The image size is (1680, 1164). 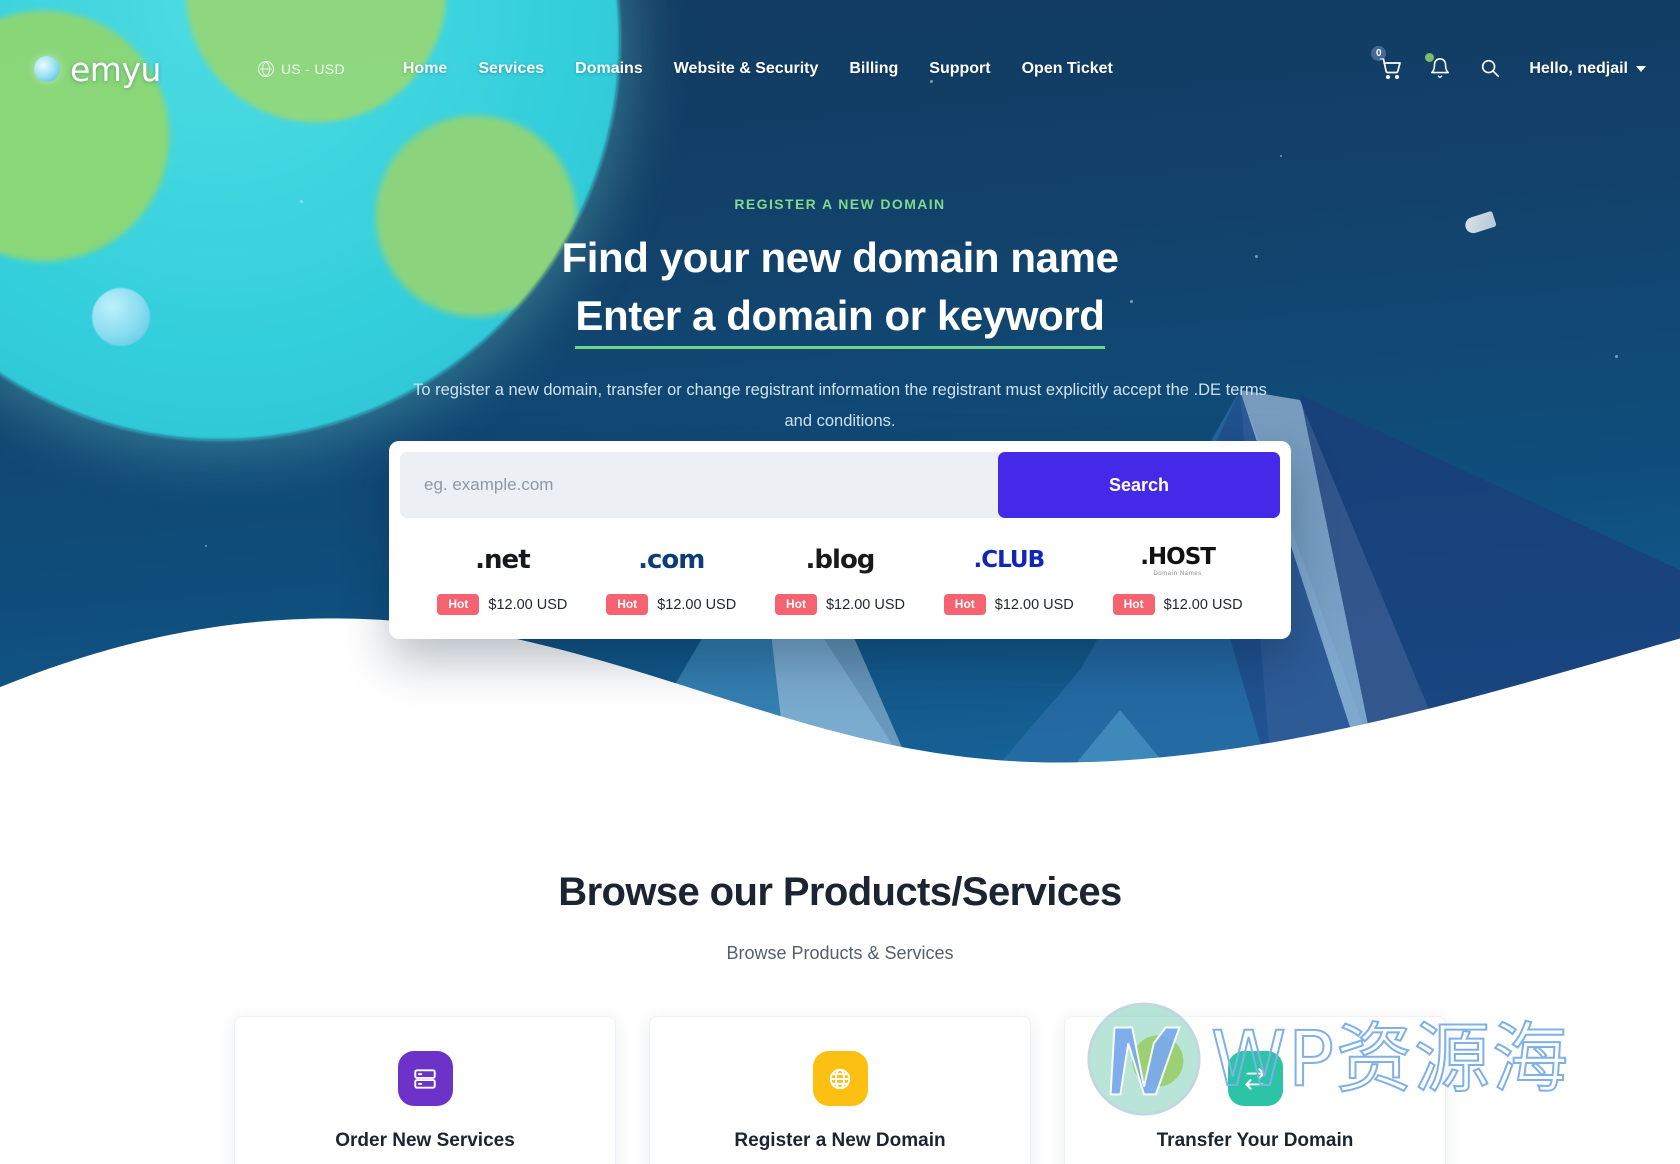 I want to click on tld-name: .CLUB, so click(x=1009, y=560).